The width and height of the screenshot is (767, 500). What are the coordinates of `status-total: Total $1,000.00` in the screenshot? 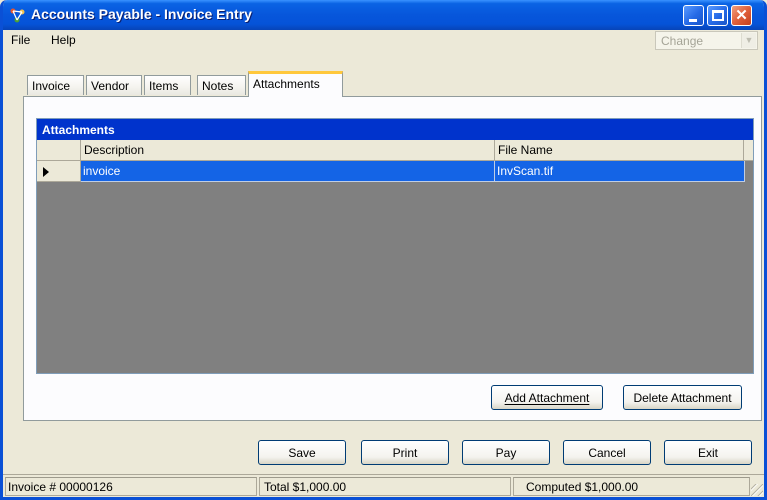 It's located at (385, 486).